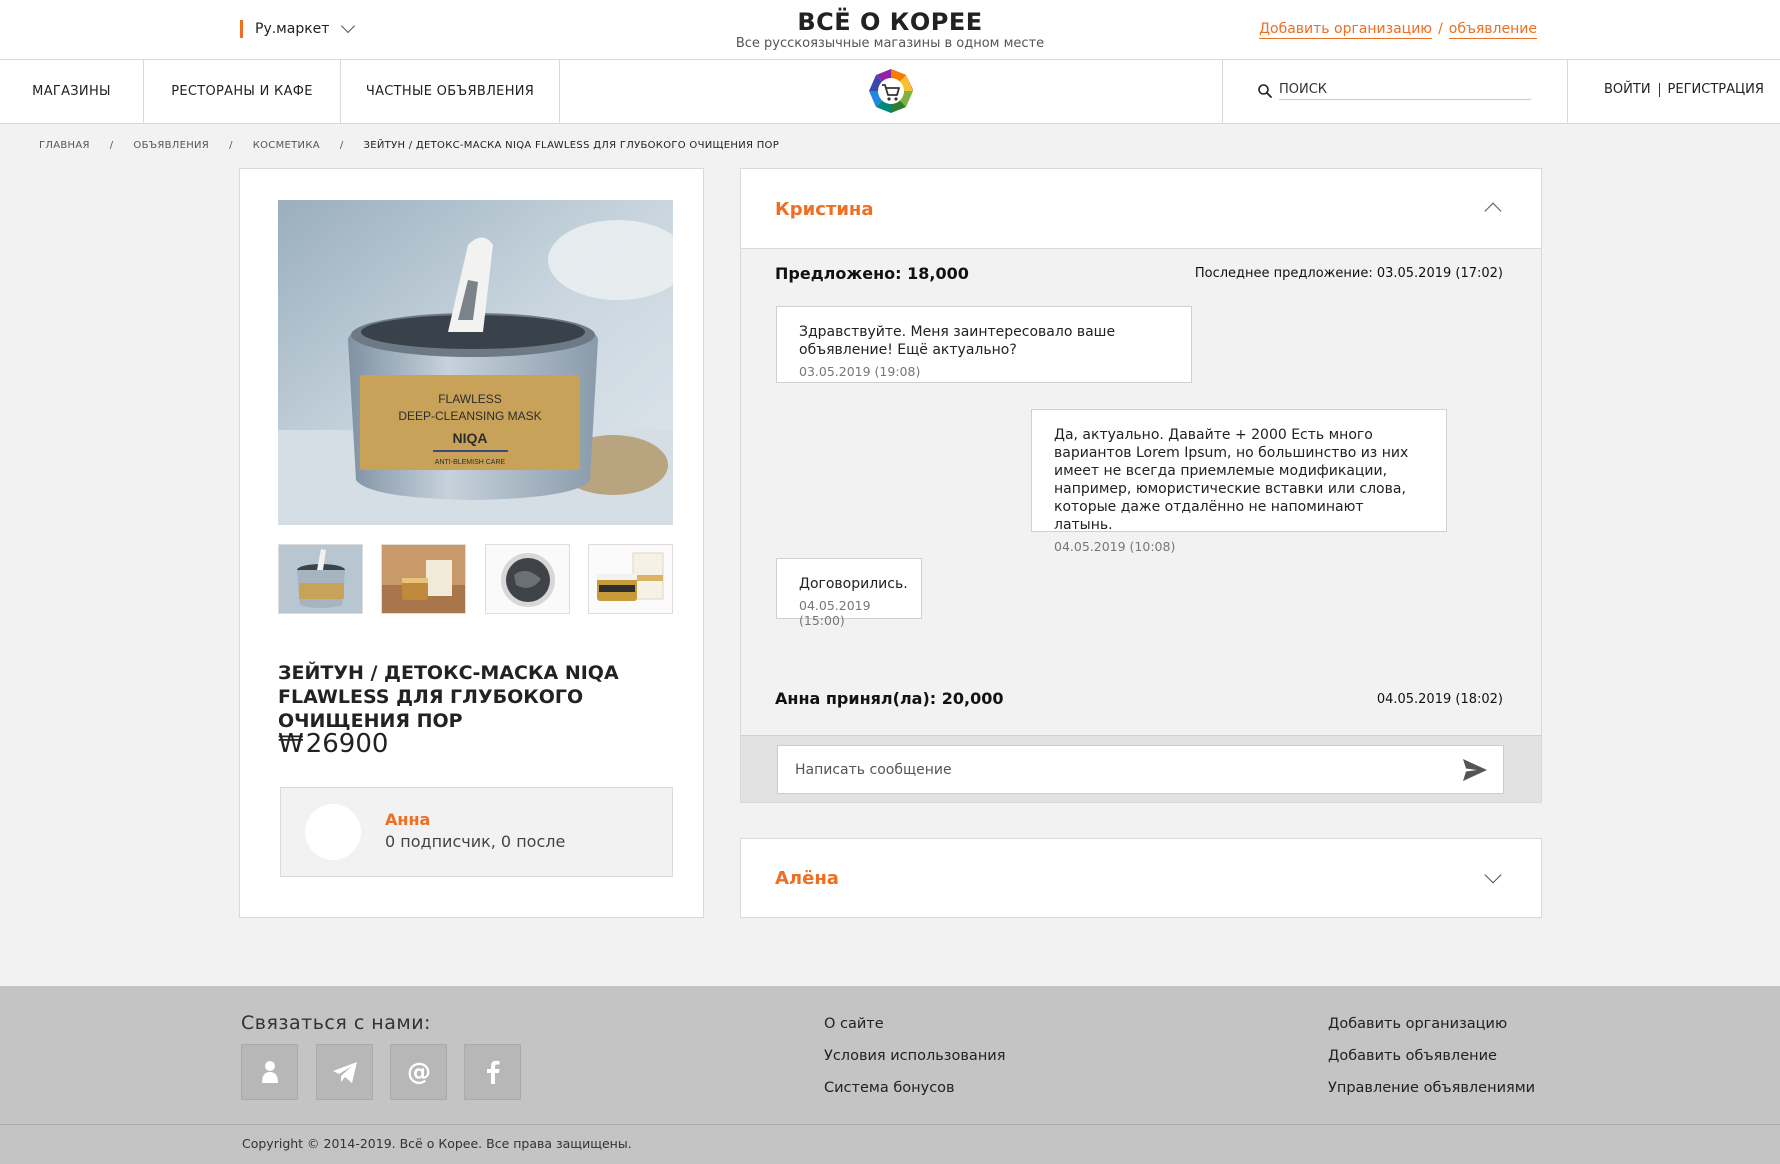  Describe the element at coordinates (470, 438) in the screenshot. I see `jar-brand: NIQA` at that location.